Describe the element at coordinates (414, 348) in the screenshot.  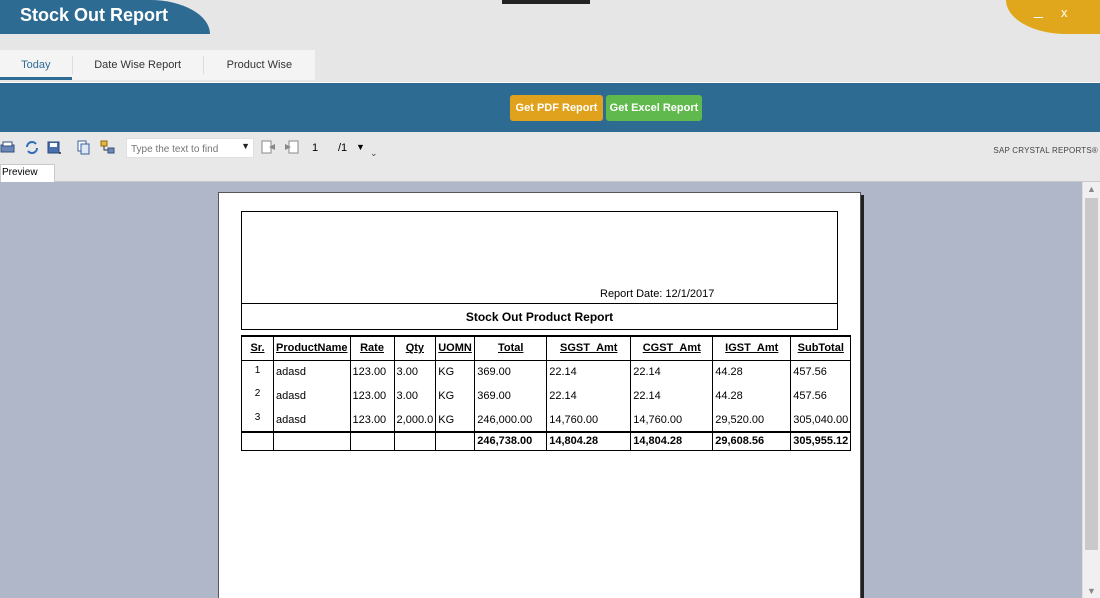
I see `column-header: Qty` at that location.